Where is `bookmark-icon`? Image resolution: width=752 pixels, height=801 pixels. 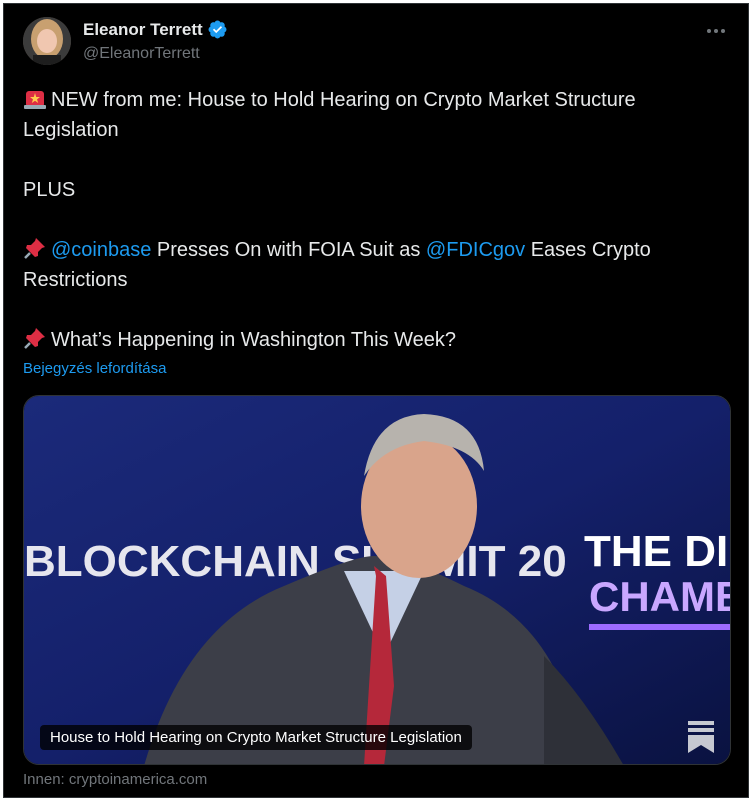
bookmark-icon is located at coordinates (701, 737).